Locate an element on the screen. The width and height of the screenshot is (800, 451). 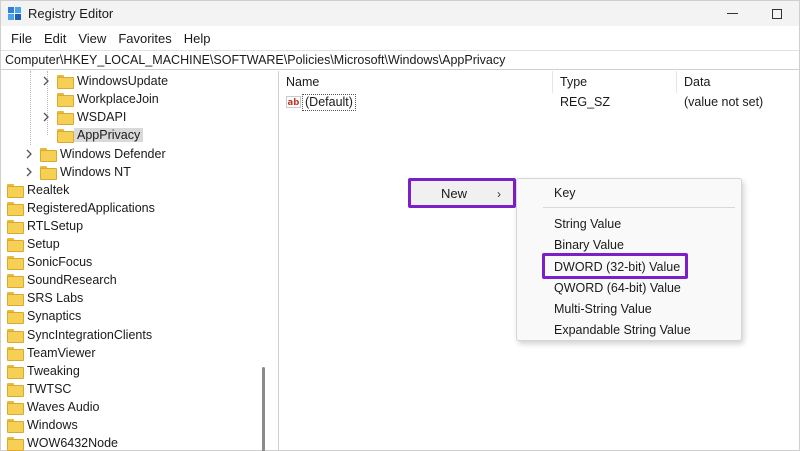
tree-item-wsdapi: WSDAPI is located at coordinates (83, 117).